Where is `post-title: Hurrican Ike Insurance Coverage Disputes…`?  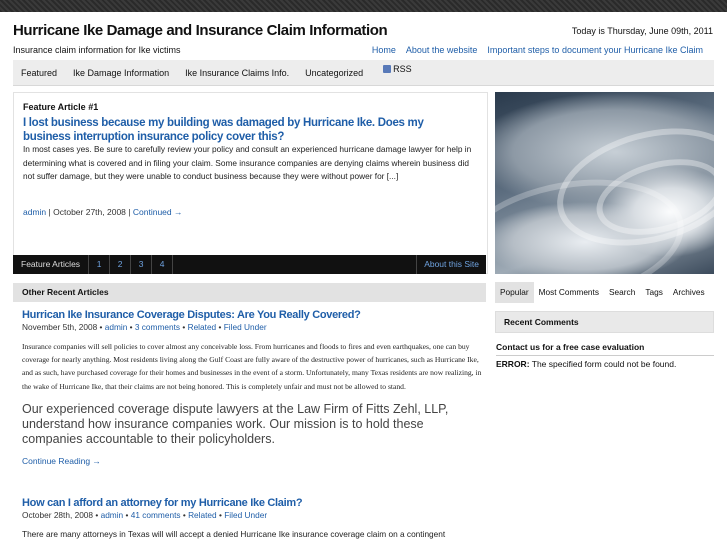 post-title: Hurrican Ike Insurance Coverage Disputes… is located at coordinates (252, 315).